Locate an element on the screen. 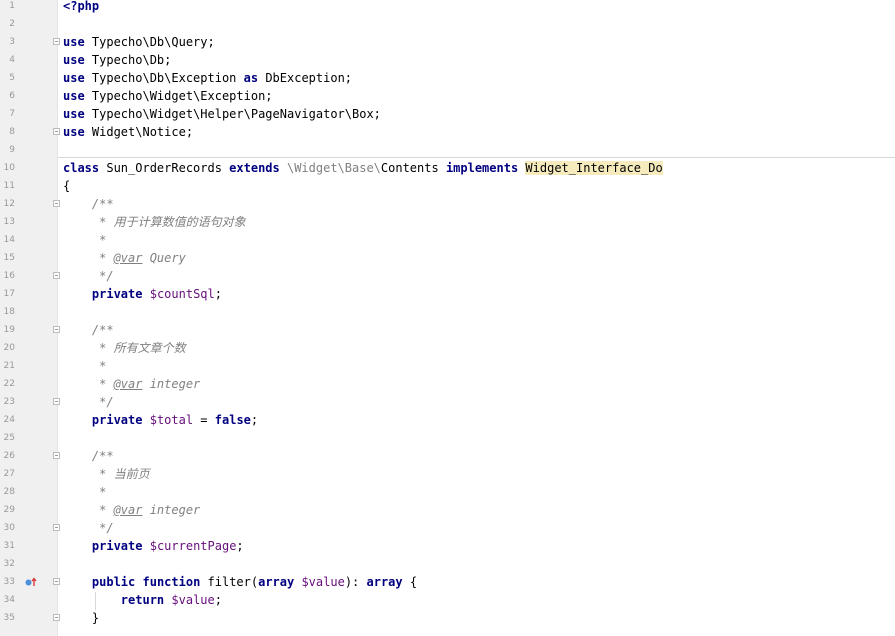 The width and height of the screenshot is (895, 636). code-text: * is located at coordinates (84, 240).